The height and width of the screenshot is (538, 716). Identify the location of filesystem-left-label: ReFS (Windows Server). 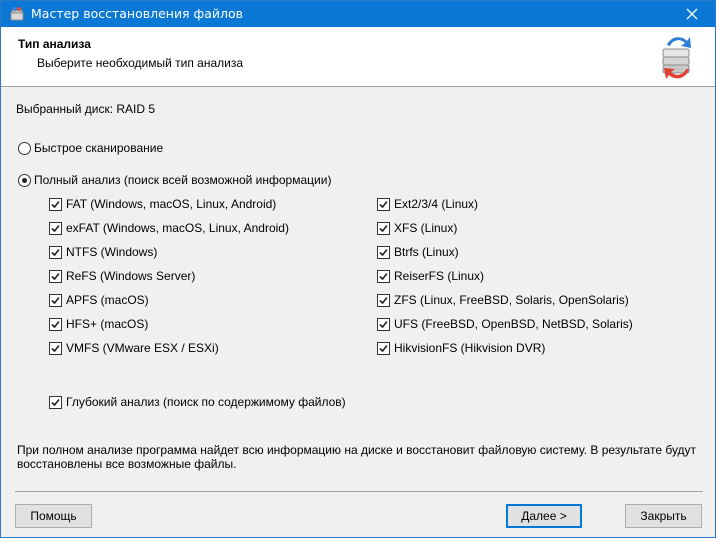
(131, 276).